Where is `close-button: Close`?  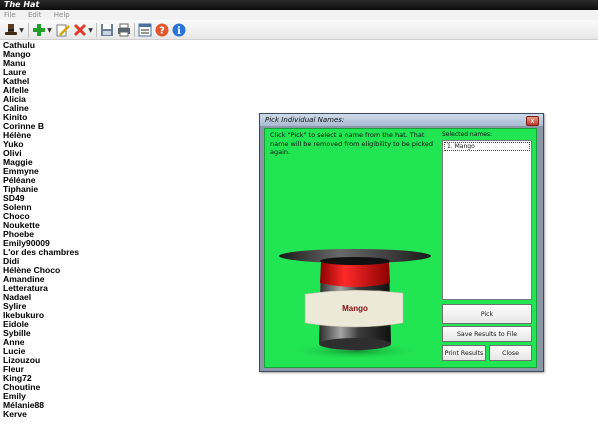 close-button: Close is located at coordinates (510, 353).